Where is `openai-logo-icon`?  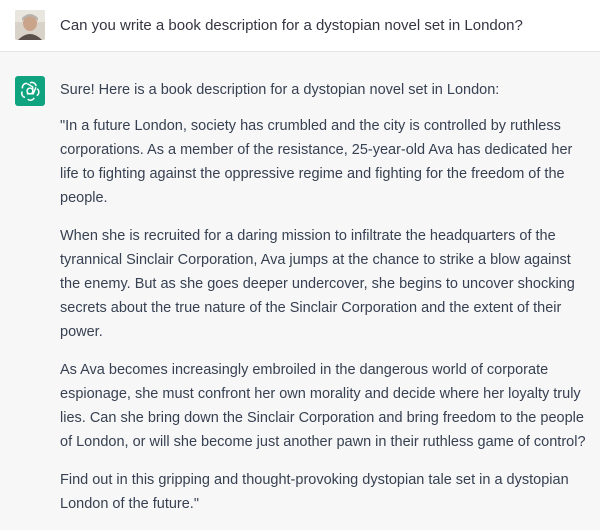 openai-logo-icon is located at coordinates (30, 91).